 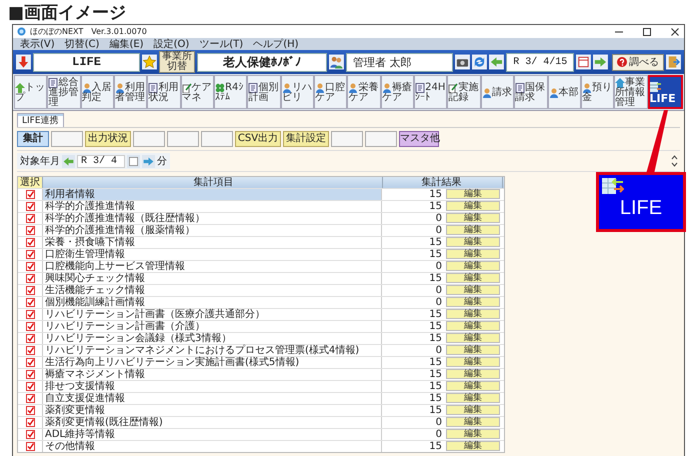 What do you see at coordinates (261, 230) in the screenshot?
I see `table-row: 科学的介護推進情報（服薬情報） 0 編集` at bounding box center [261, 230].